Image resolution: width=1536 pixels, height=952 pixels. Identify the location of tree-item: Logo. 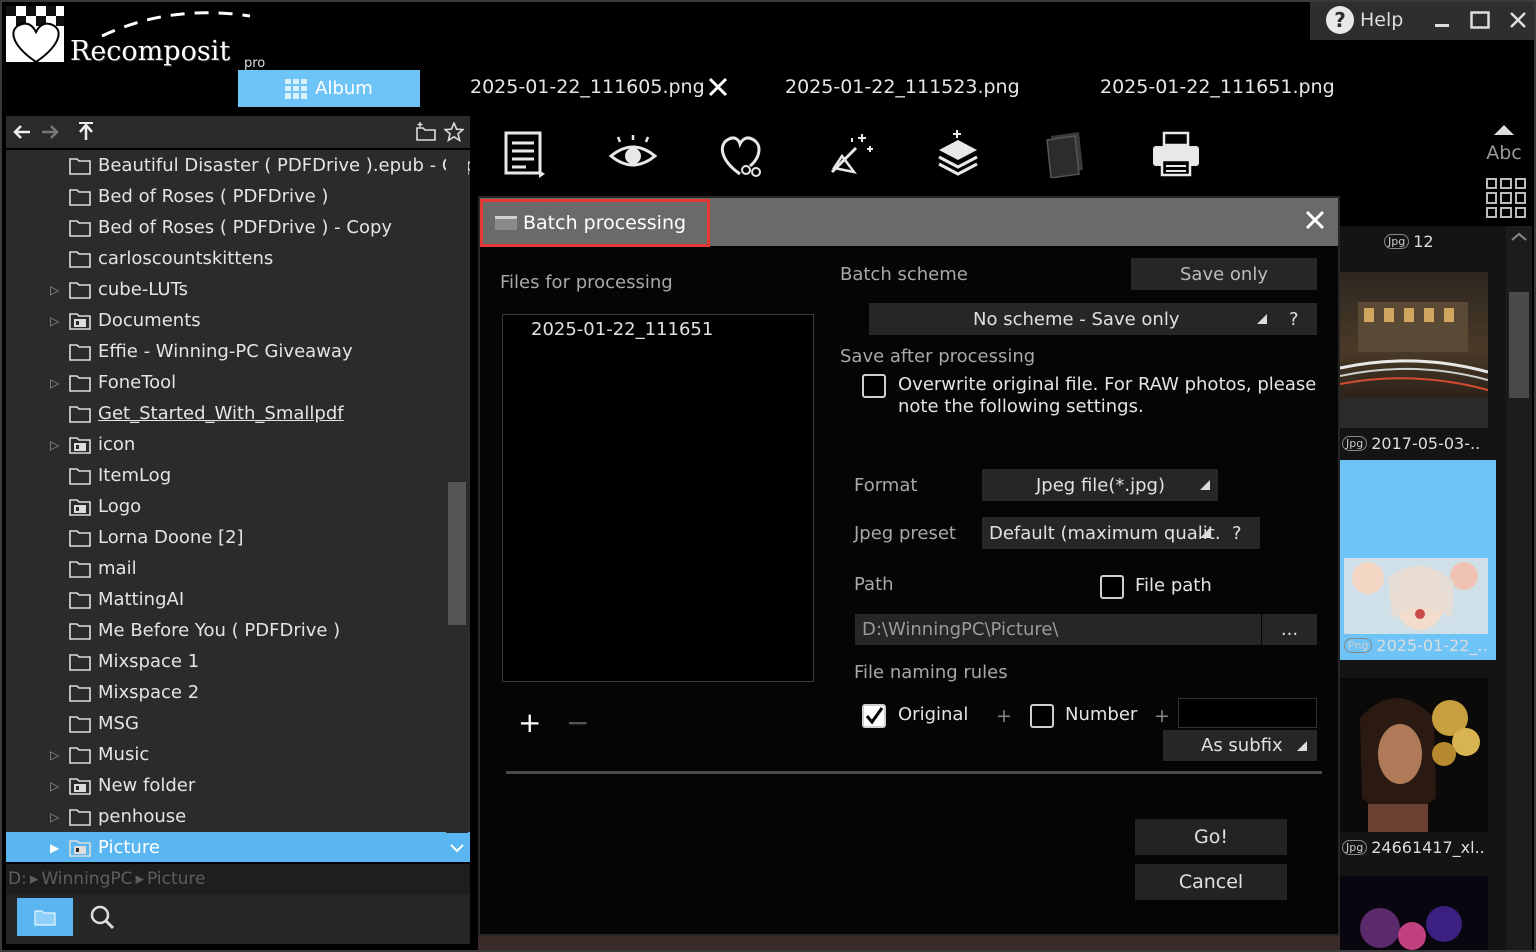
(226, 506).